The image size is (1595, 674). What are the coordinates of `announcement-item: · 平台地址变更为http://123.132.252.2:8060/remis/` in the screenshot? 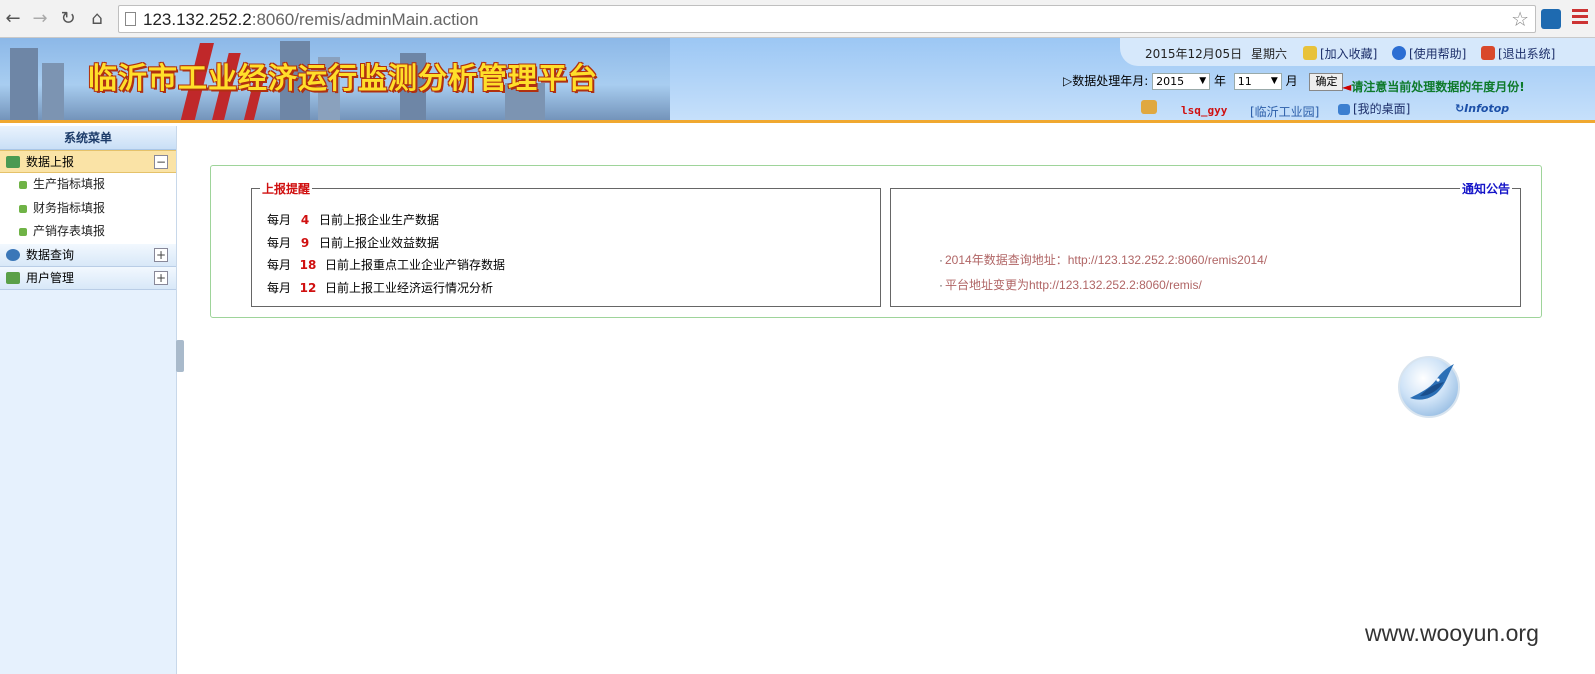 It's located at (1070, 284).